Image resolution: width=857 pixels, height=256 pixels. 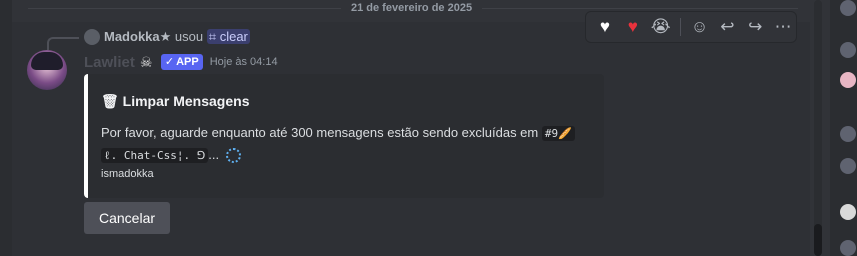 I want to click on date-divider: 21 de fevereiro de 2025, so click(x=412, y=8).